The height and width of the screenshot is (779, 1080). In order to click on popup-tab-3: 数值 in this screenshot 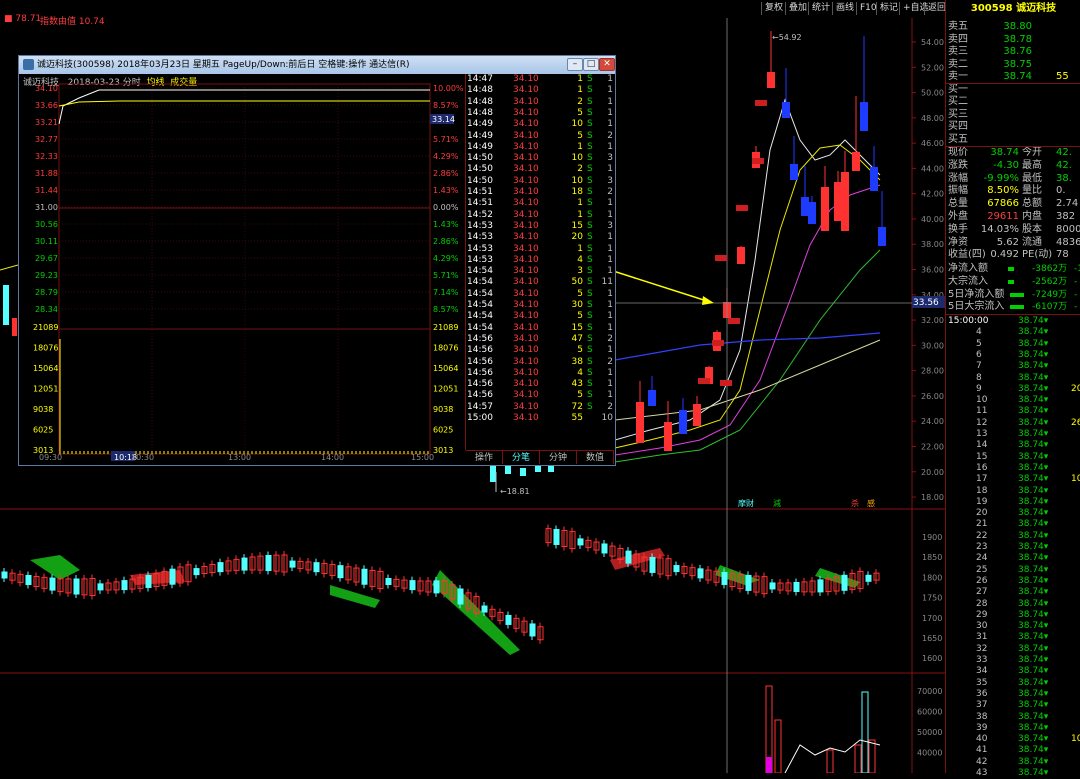, I will do `click(595, 457)`.